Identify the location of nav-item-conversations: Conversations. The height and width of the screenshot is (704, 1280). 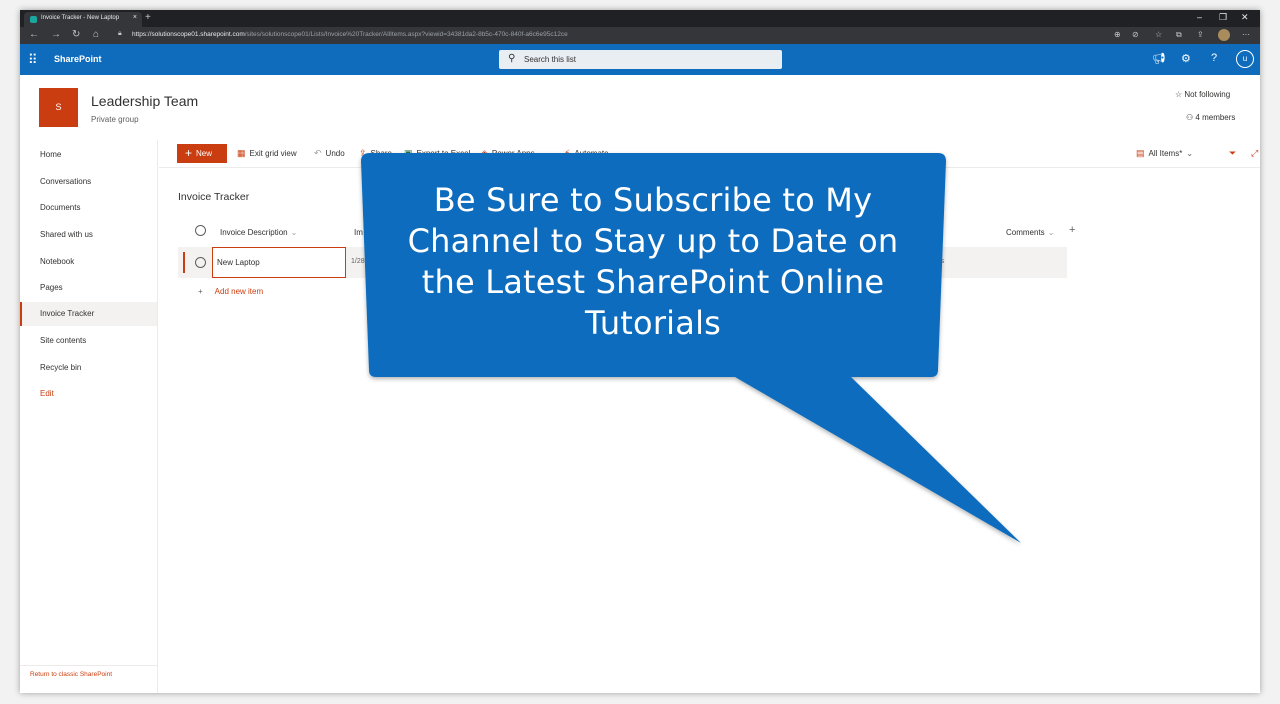
(88, 182).